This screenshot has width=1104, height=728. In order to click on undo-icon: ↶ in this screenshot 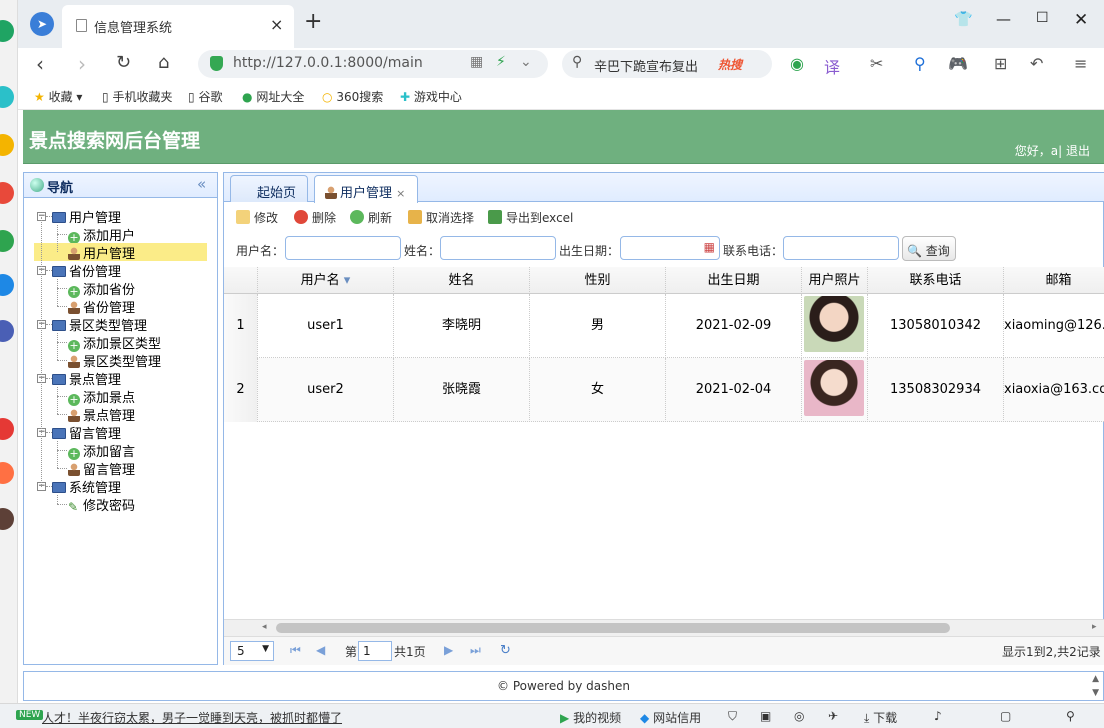, I will do `click(1036, 63)`.